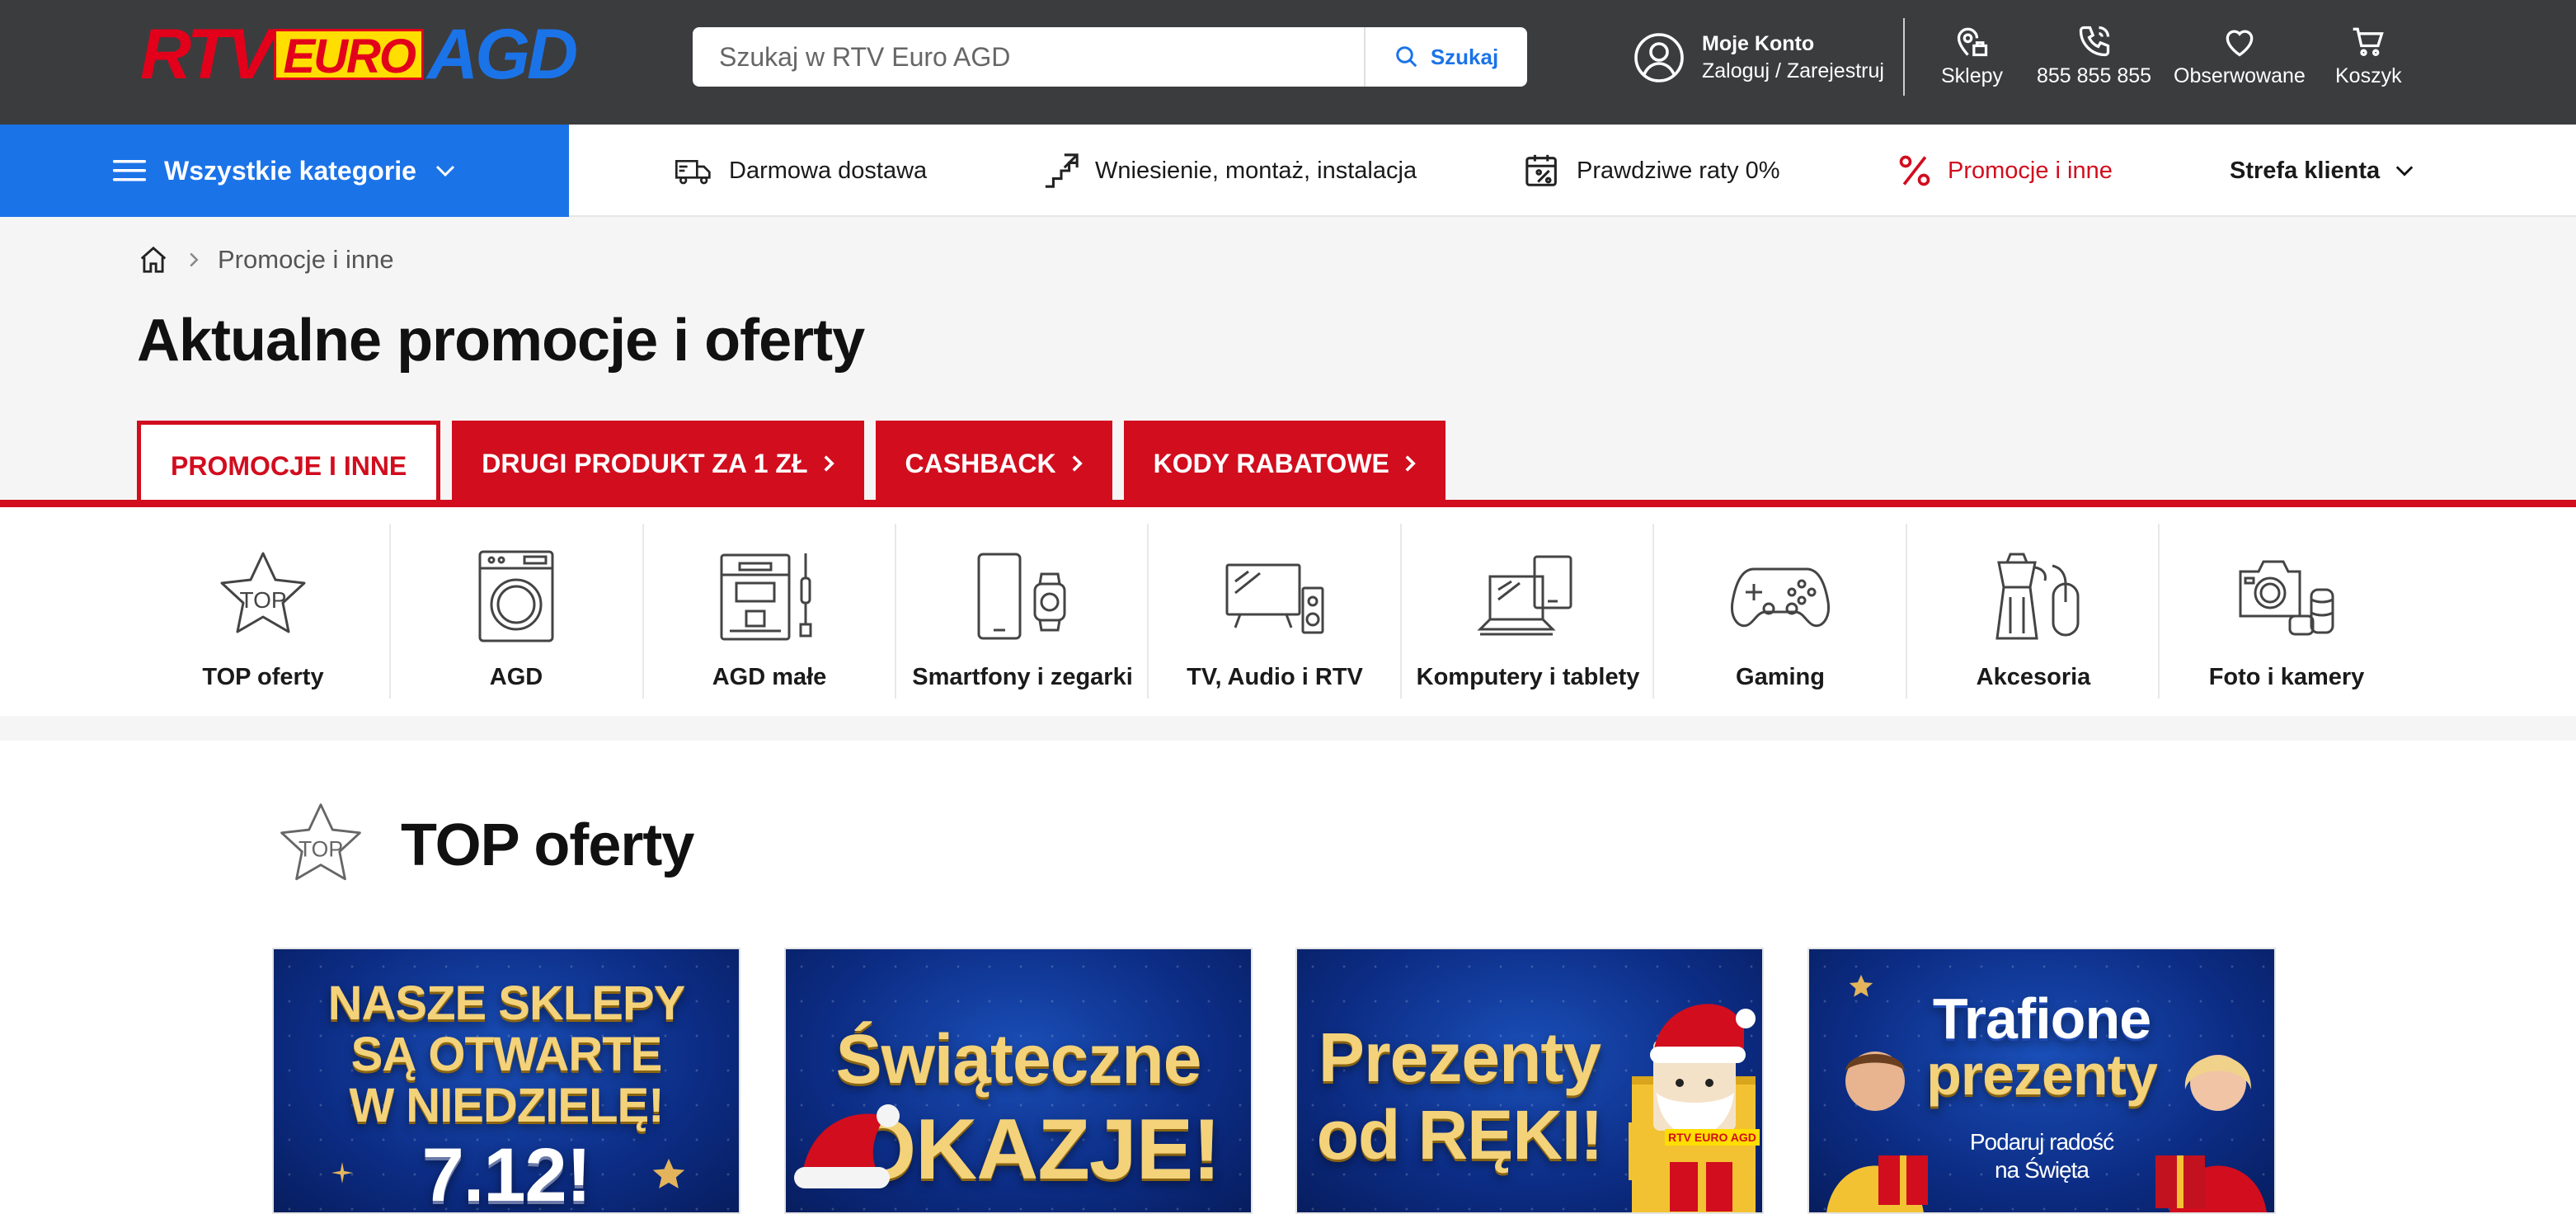  Describe the element at coordinates (1528, 677) in the screenshot. I see `category-label: Komputery i tablety` at that location.